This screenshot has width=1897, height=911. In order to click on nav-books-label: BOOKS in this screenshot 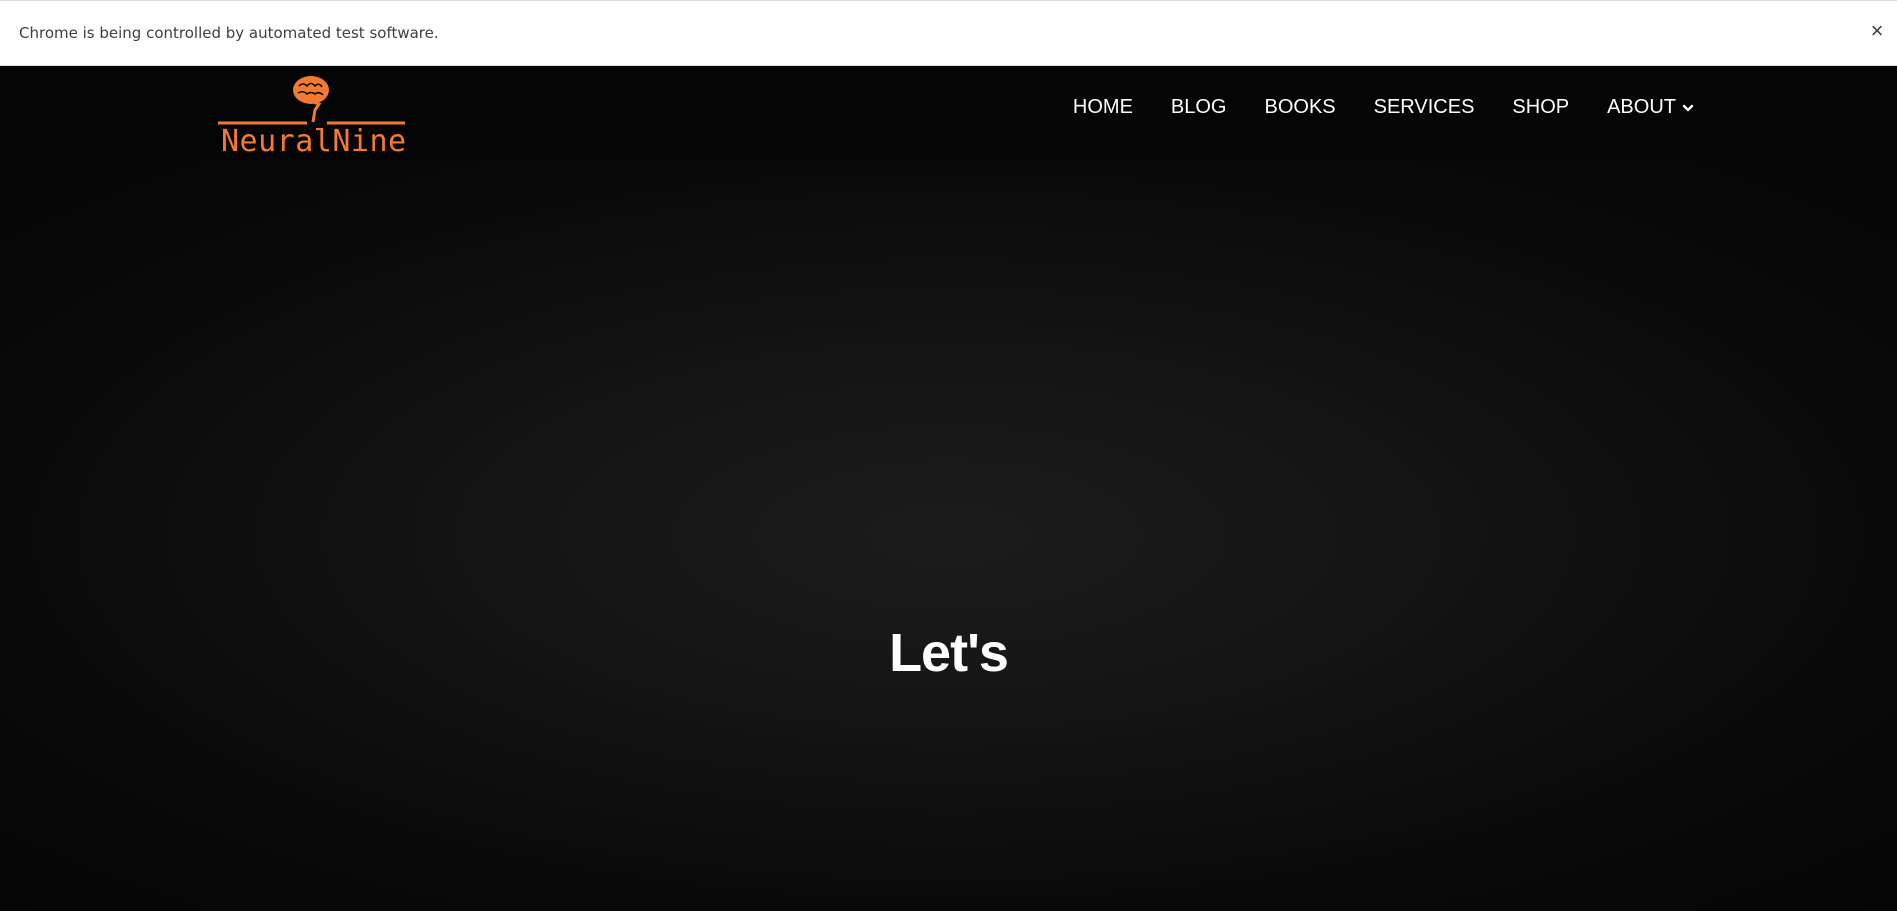, I will do `click(1300, 107)`.